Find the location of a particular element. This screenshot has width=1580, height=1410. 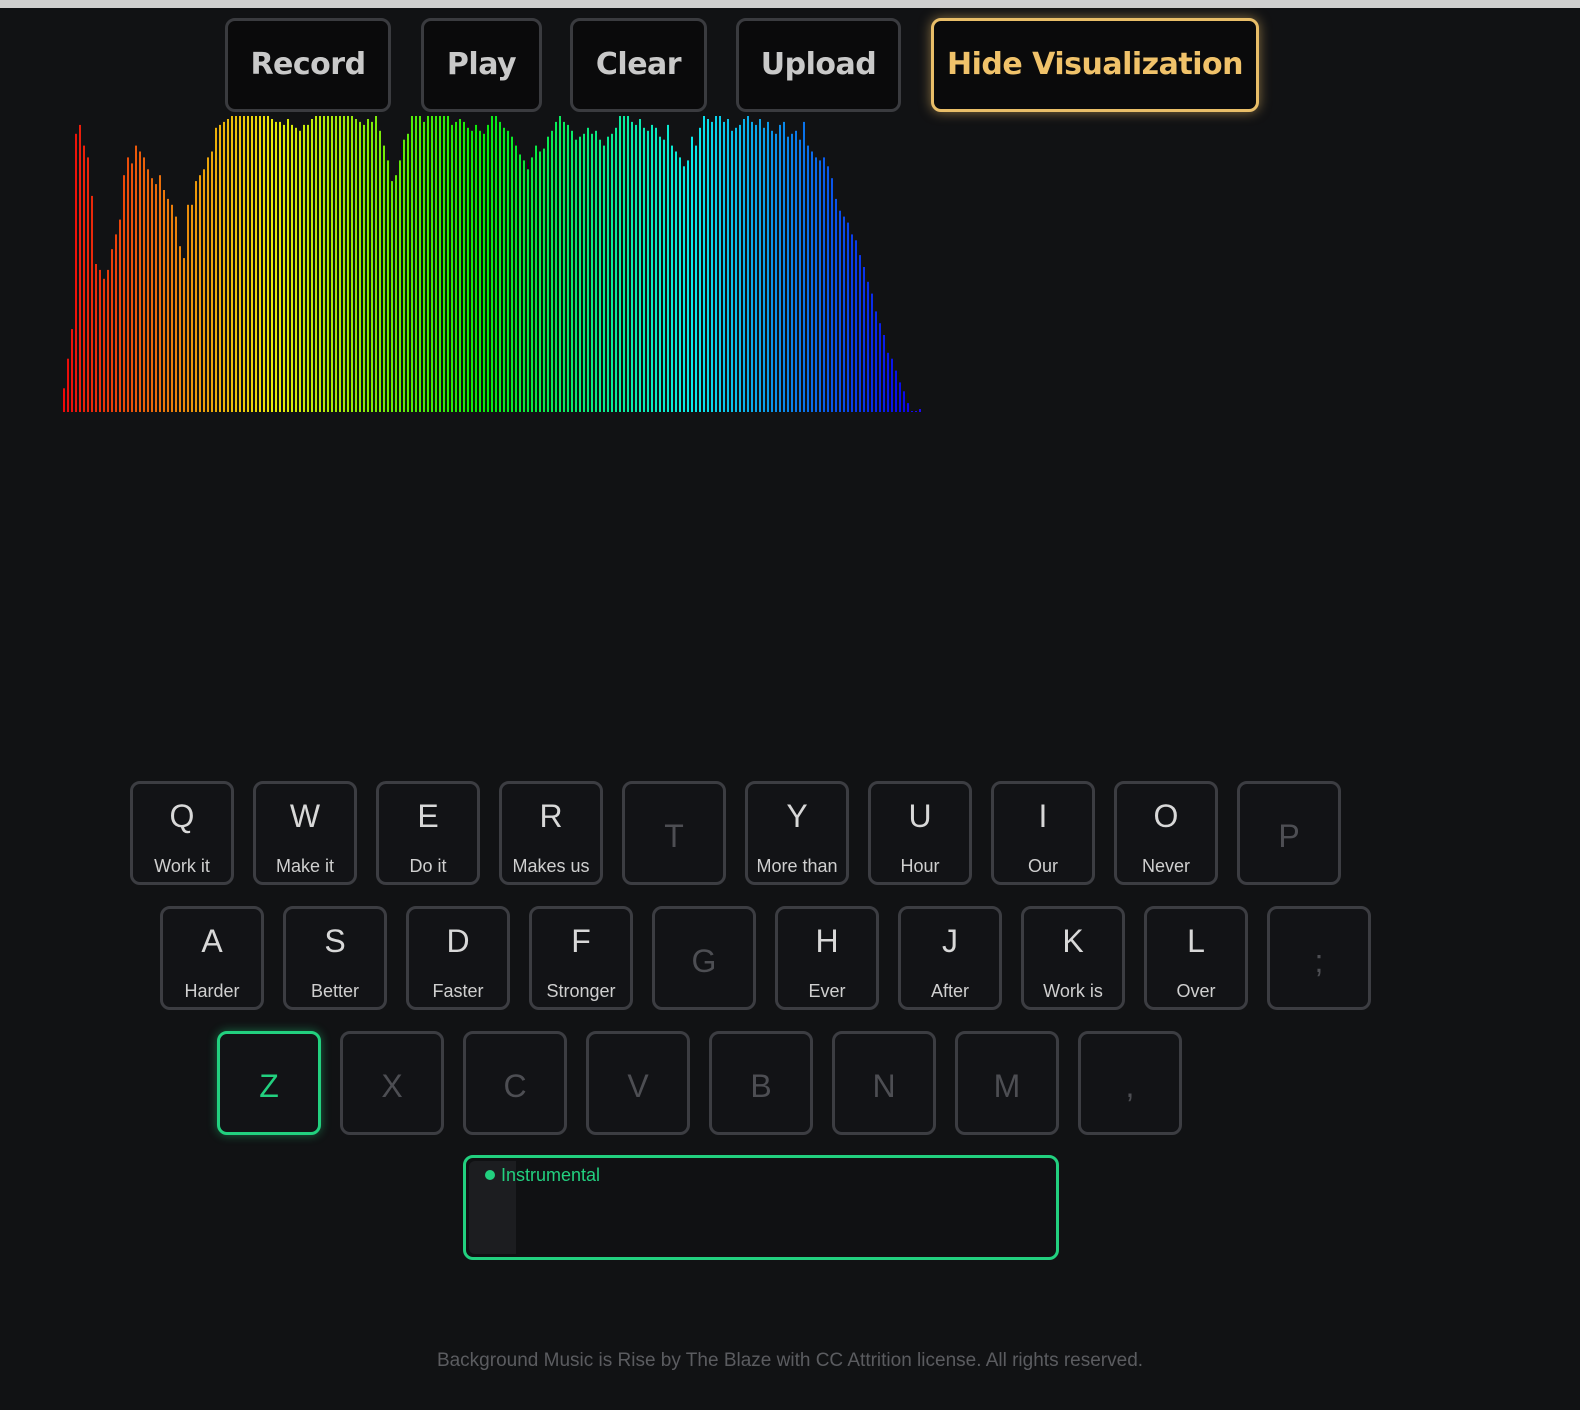

key-letter: H is located at coordinates (827, 941).